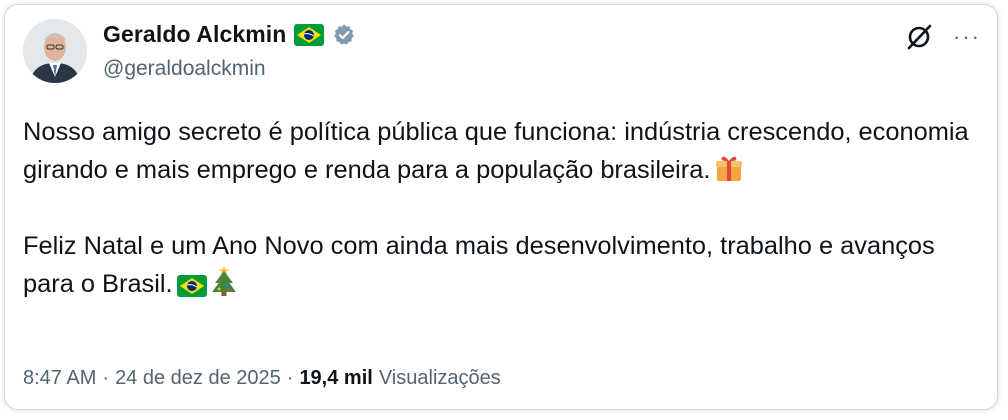 The image size is (1008, 420). What do you see at coordinates (967, 37) in the screenshot?
I see `more-options-icon: ···` at bounding box center [967, 37].